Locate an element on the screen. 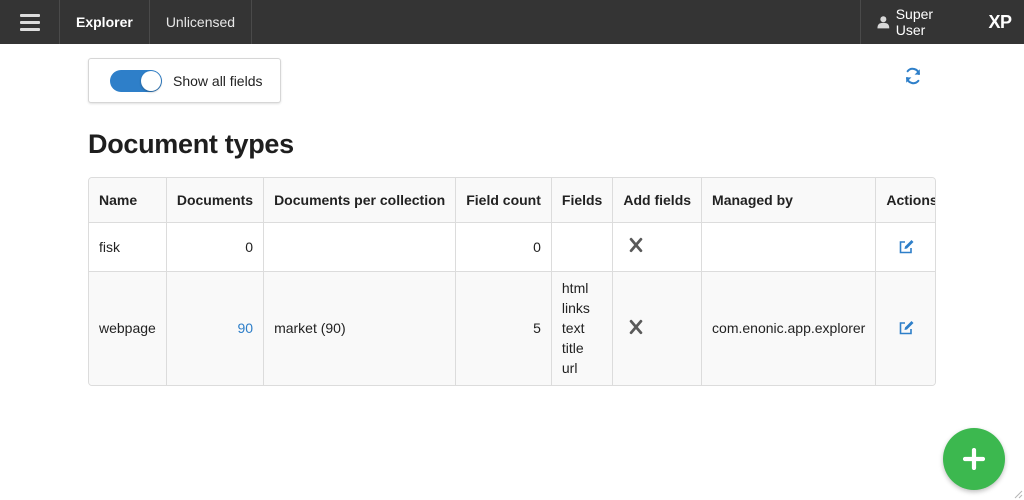  column-header-add-fields: Add fields is located at coordinates (657, 200).